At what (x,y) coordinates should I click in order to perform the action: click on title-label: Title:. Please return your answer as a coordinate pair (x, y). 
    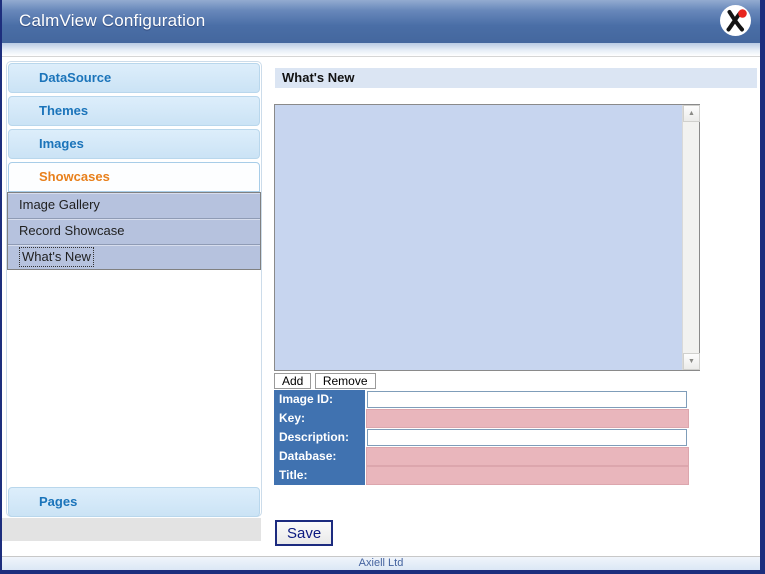
    Looking at the image, I should click on (319, 475).